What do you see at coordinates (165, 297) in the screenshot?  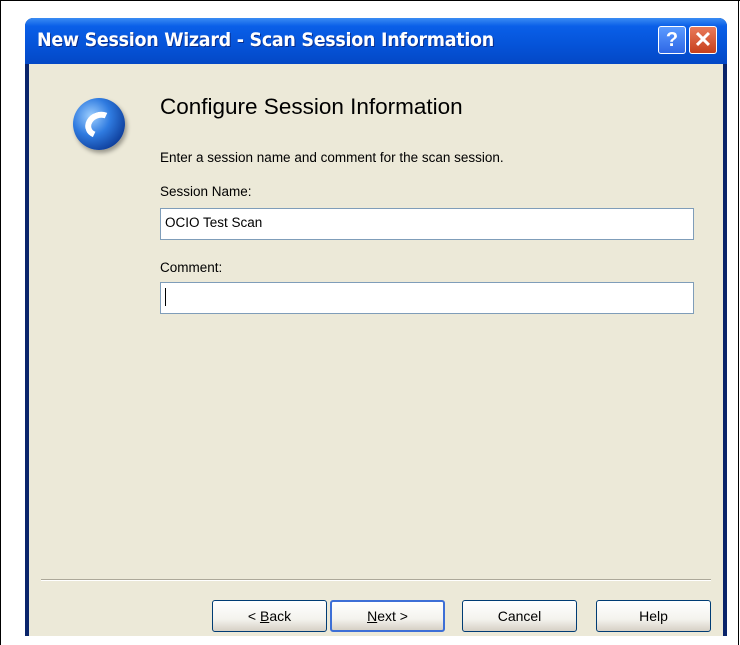 I see `text-caret` at bounding box center [165, 297].